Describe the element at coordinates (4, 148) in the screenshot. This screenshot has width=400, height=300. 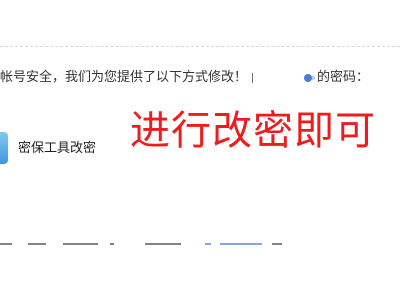
I see `security-tool-icon` at that location.